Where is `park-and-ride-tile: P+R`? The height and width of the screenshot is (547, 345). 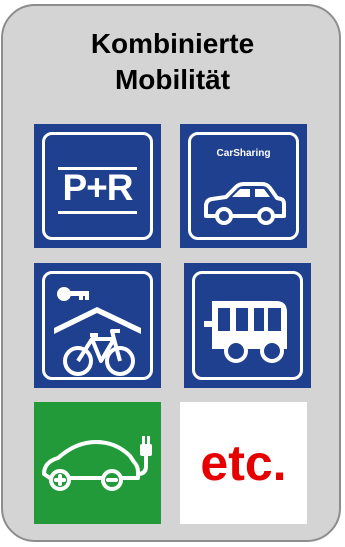 park-and-ride-tile: P+R is located at coordinates (97, 186).